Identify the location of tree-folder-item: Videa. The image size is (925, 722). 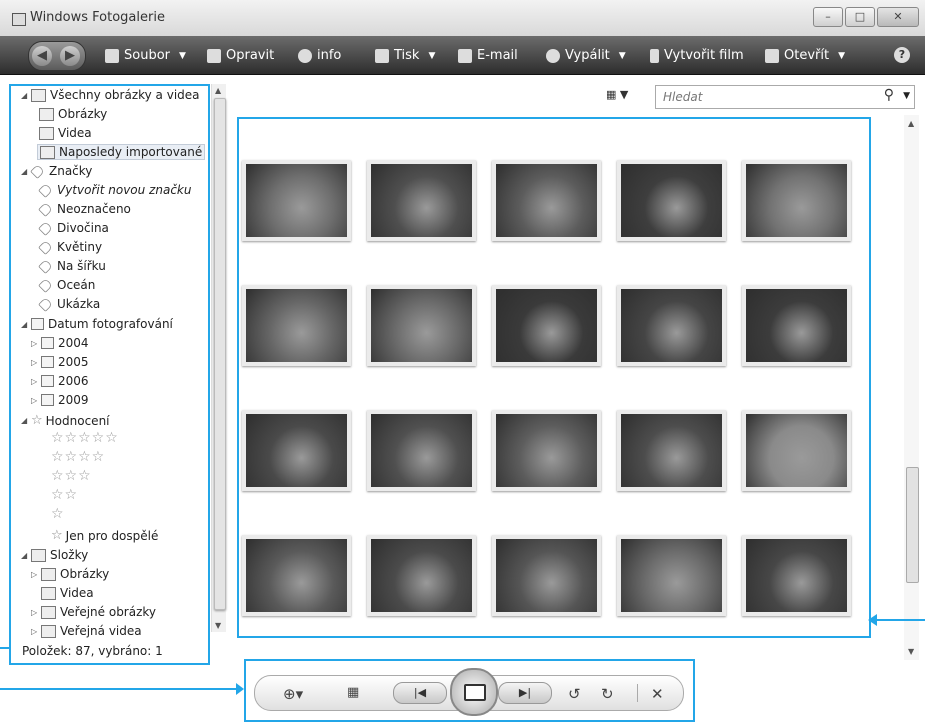
(67, 593).